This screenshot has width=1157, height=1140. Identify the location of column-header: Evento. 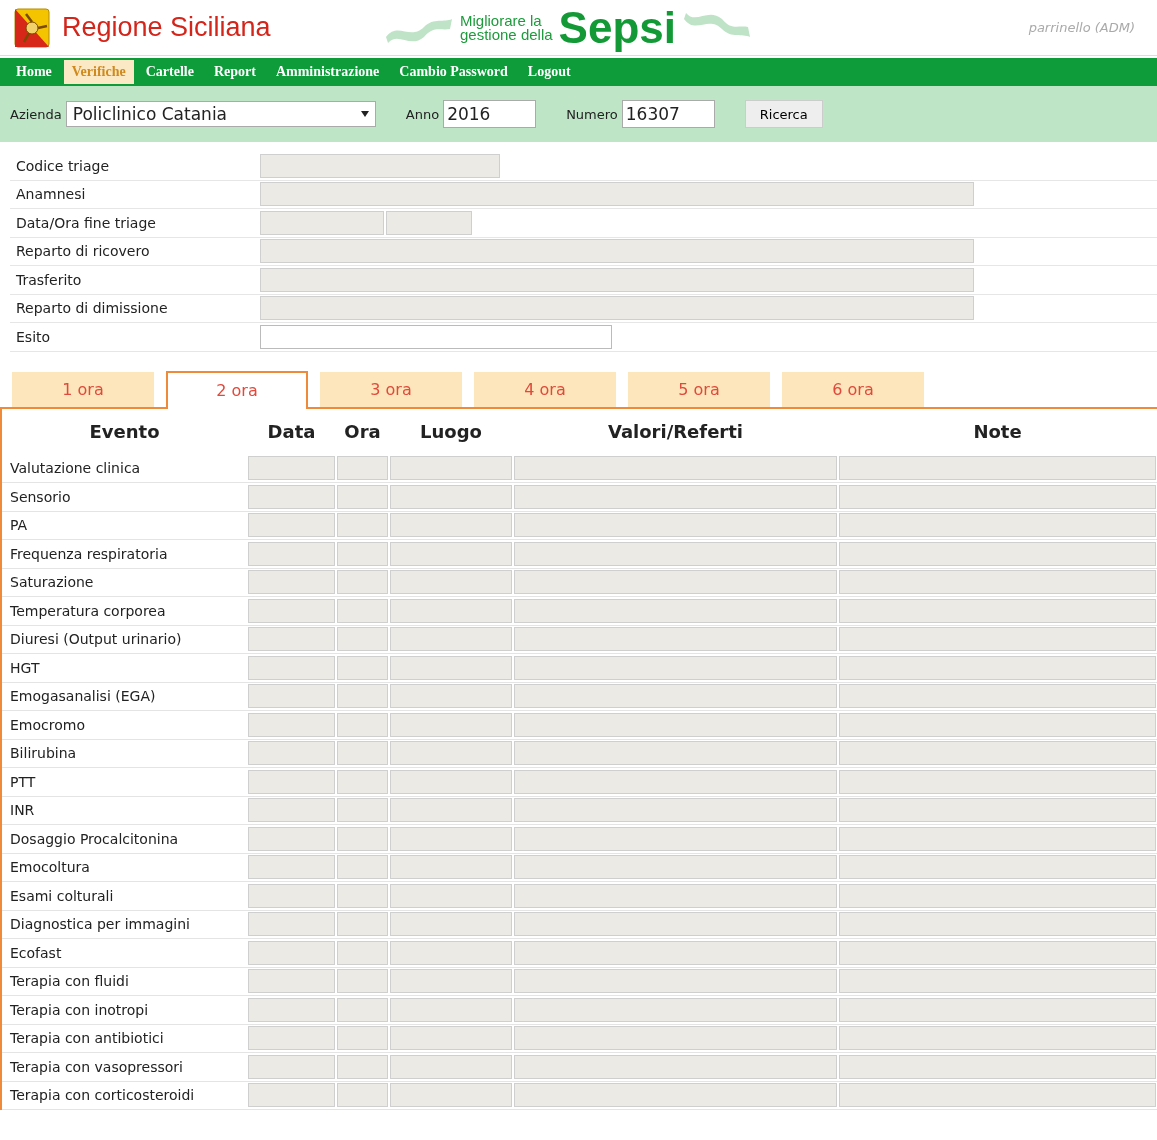
(124, 431).